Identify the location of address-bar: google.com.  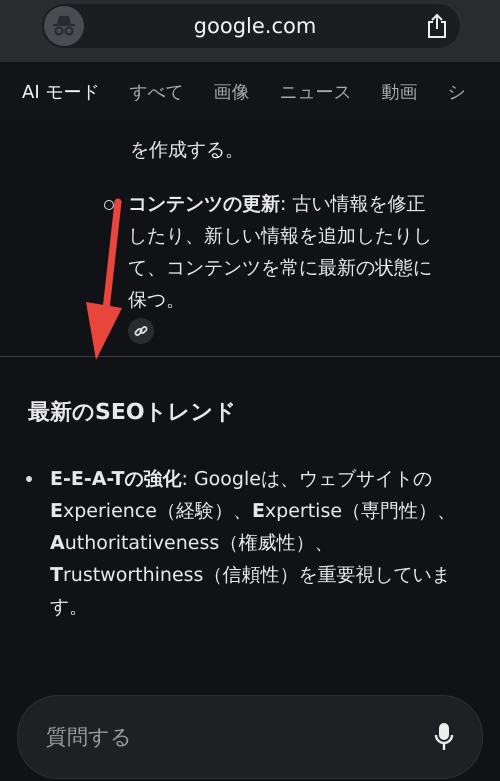
(251, 26).